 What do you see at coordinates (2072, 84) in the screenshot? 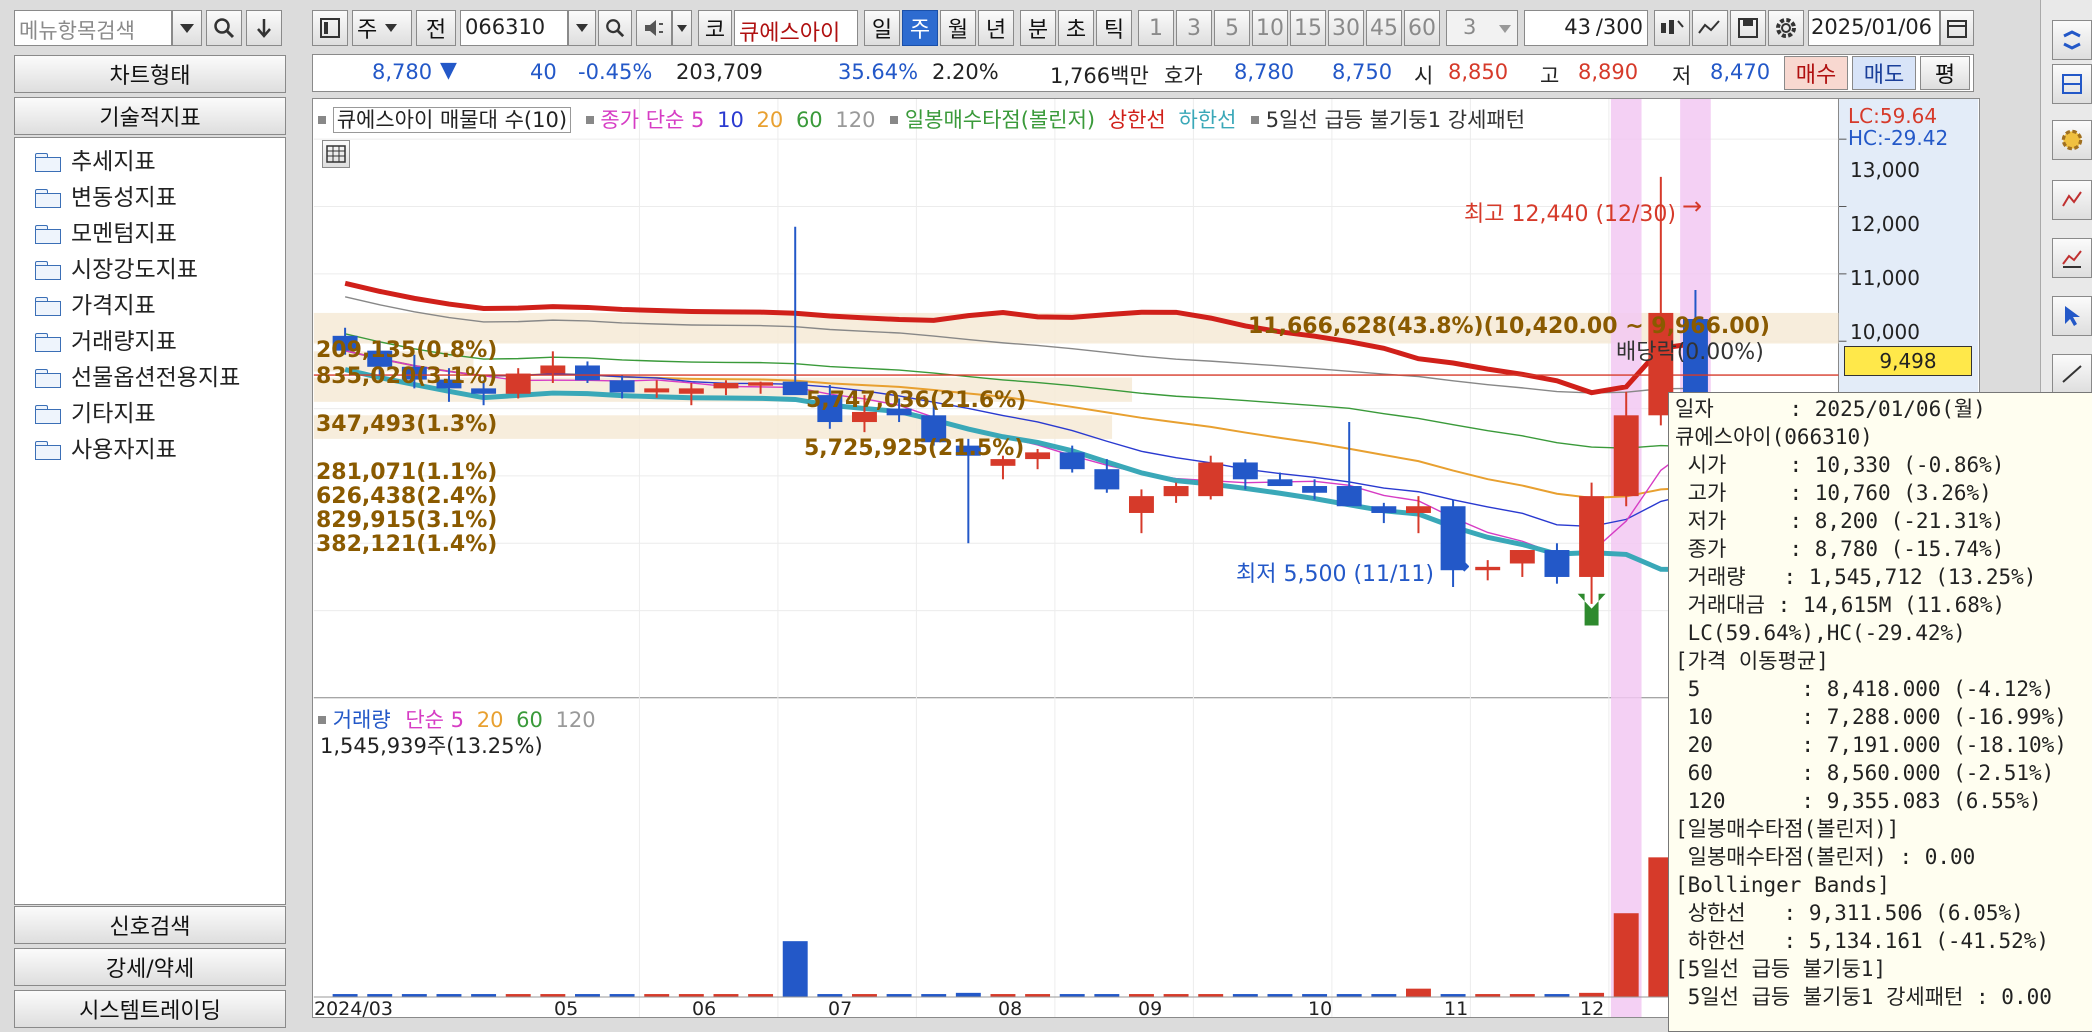
I see `right-tool-layout` at bounding box center [2072, 84].